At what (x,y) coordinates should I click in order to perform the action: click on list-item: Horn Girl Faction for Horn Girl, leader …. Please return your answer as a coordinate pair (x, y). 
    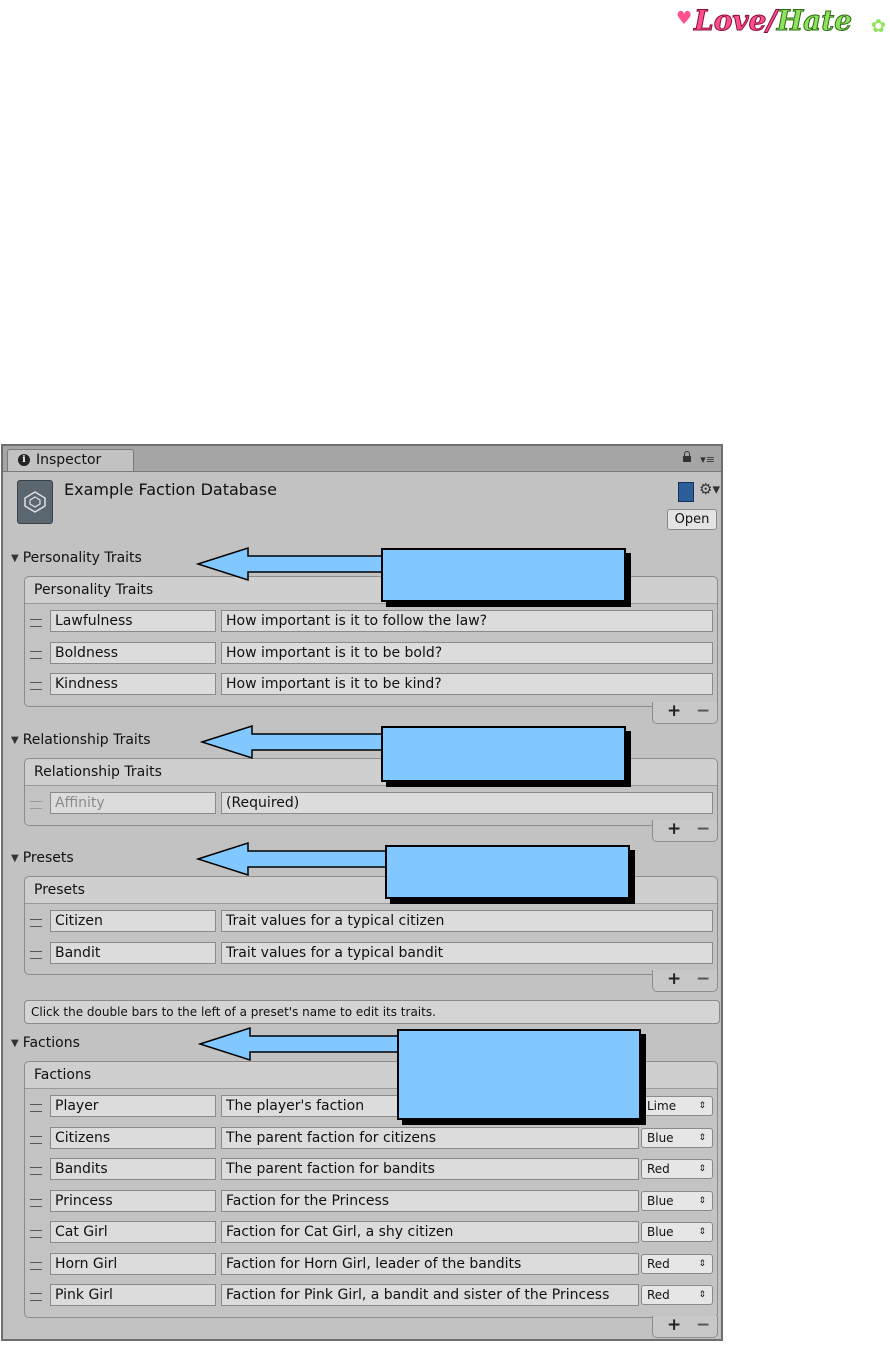
    Looking at the image, I should click on (371, 1266).